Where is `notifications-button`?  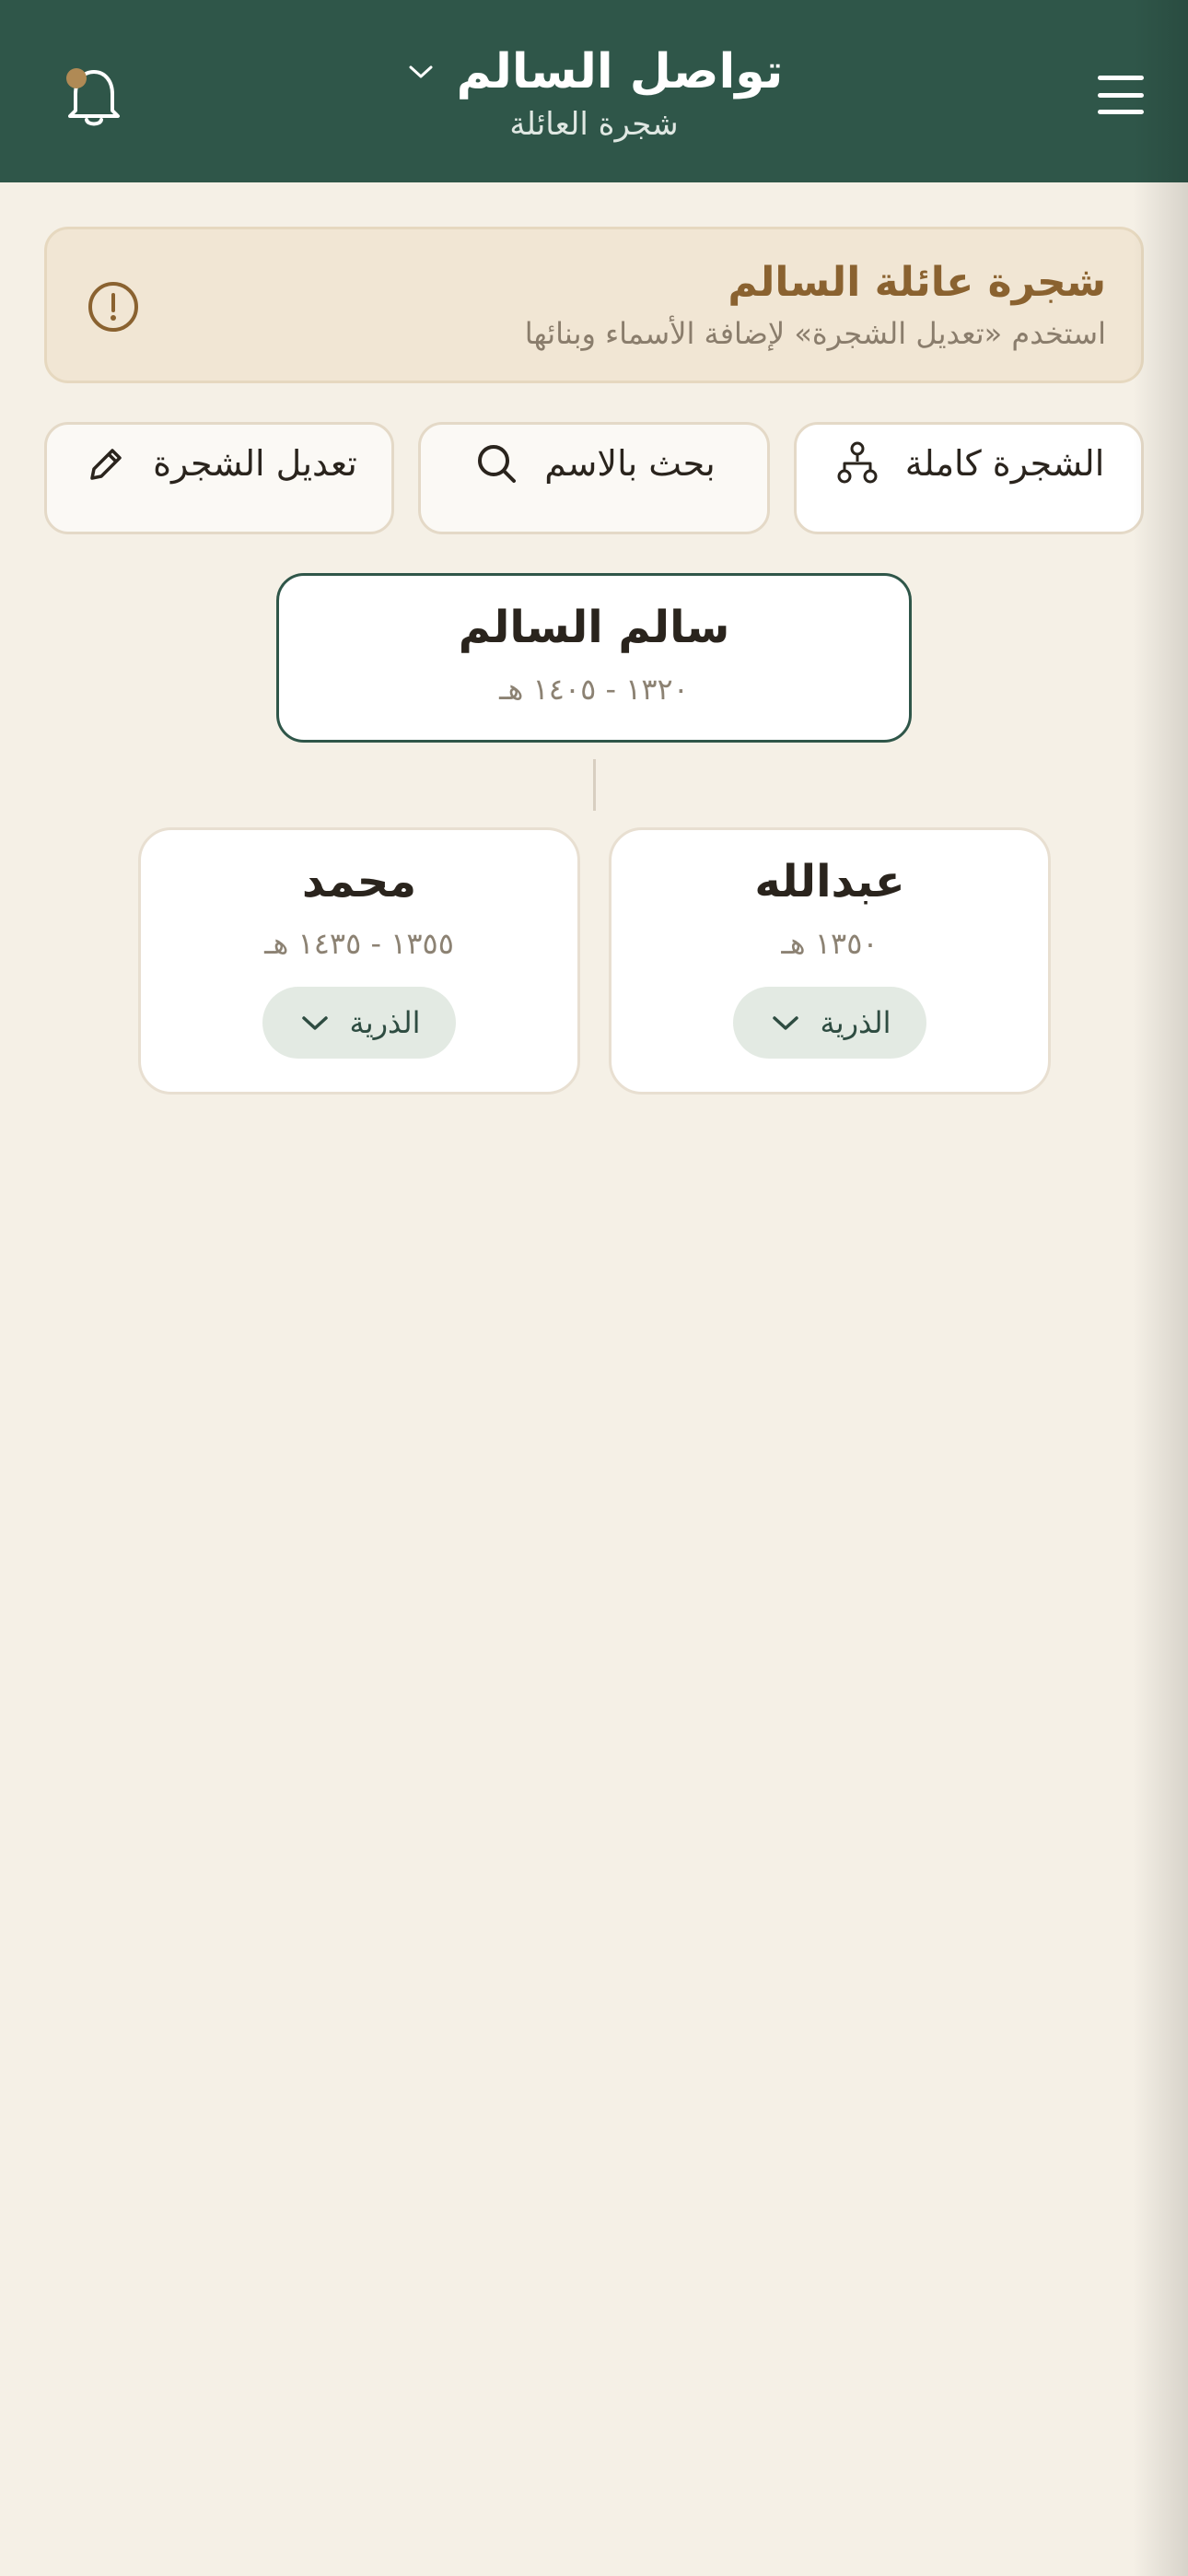
notifications-button is located at coordinates (94, 96).